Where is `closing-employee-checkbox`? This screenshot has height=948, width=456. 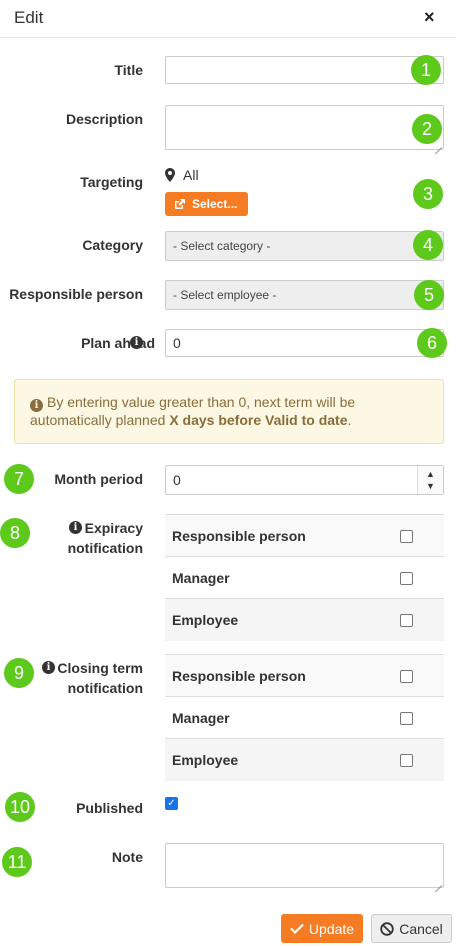
closing-employee-checkbox is located at coordinates (406, 760).